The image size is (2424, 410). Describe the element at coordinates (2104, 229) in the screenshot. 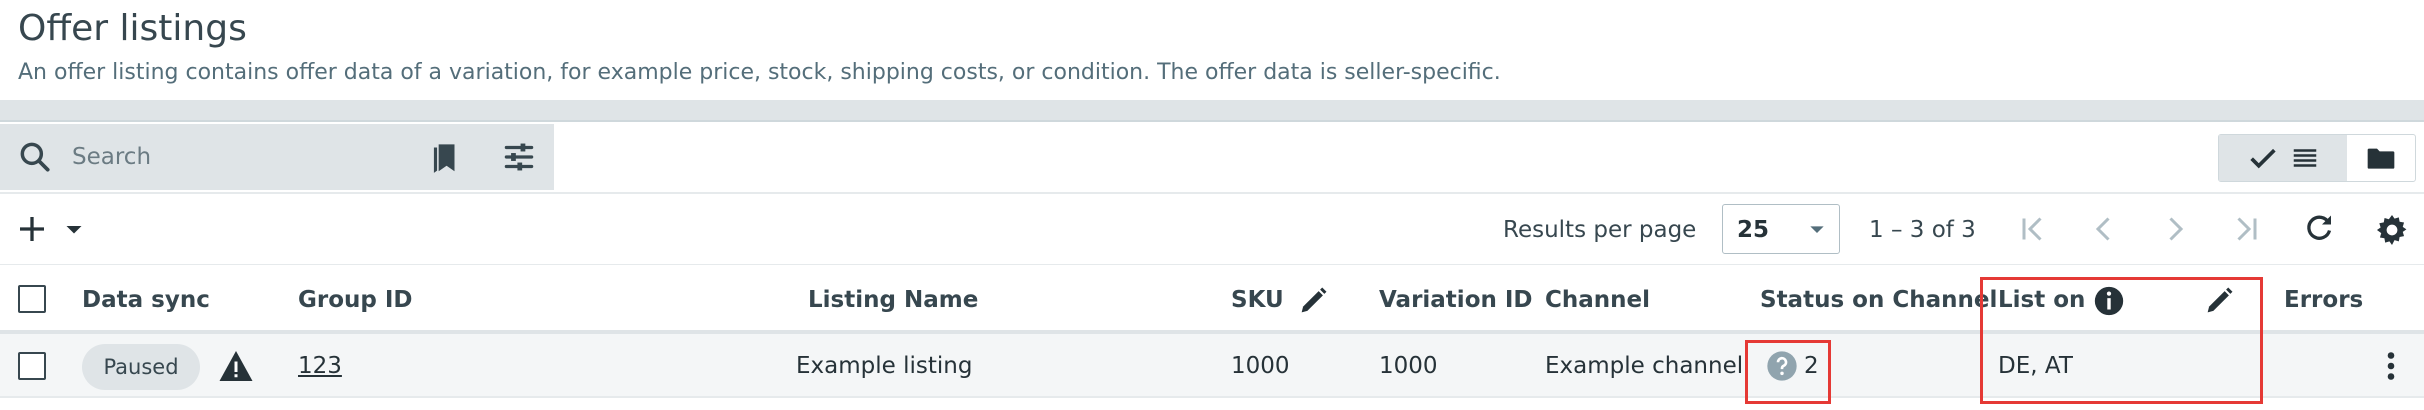

I see `previous-page-icon` at that location.